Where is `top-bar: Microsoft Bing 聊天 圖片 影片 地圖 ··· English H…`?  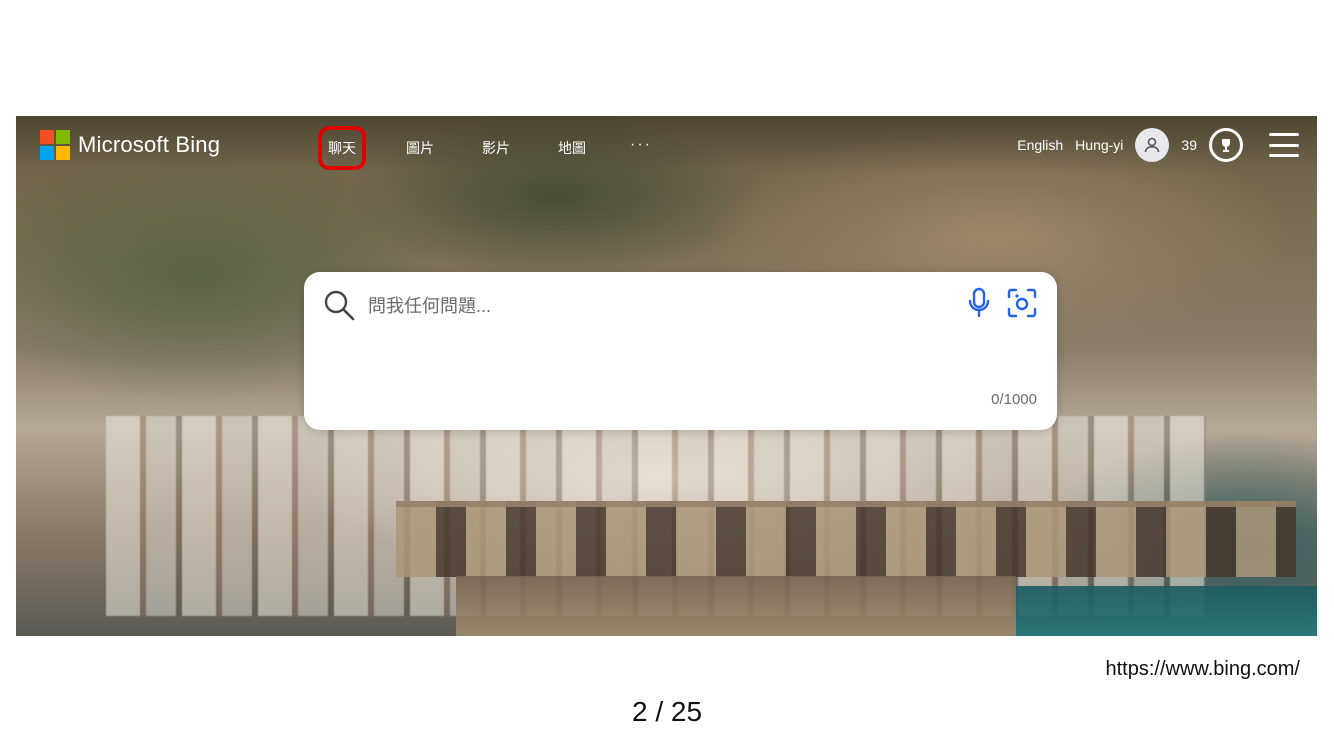
top-bar: Microsoft Bing 聊天 圖片 影片 地圖 ··· English H… is located at coordinates (666, 144).